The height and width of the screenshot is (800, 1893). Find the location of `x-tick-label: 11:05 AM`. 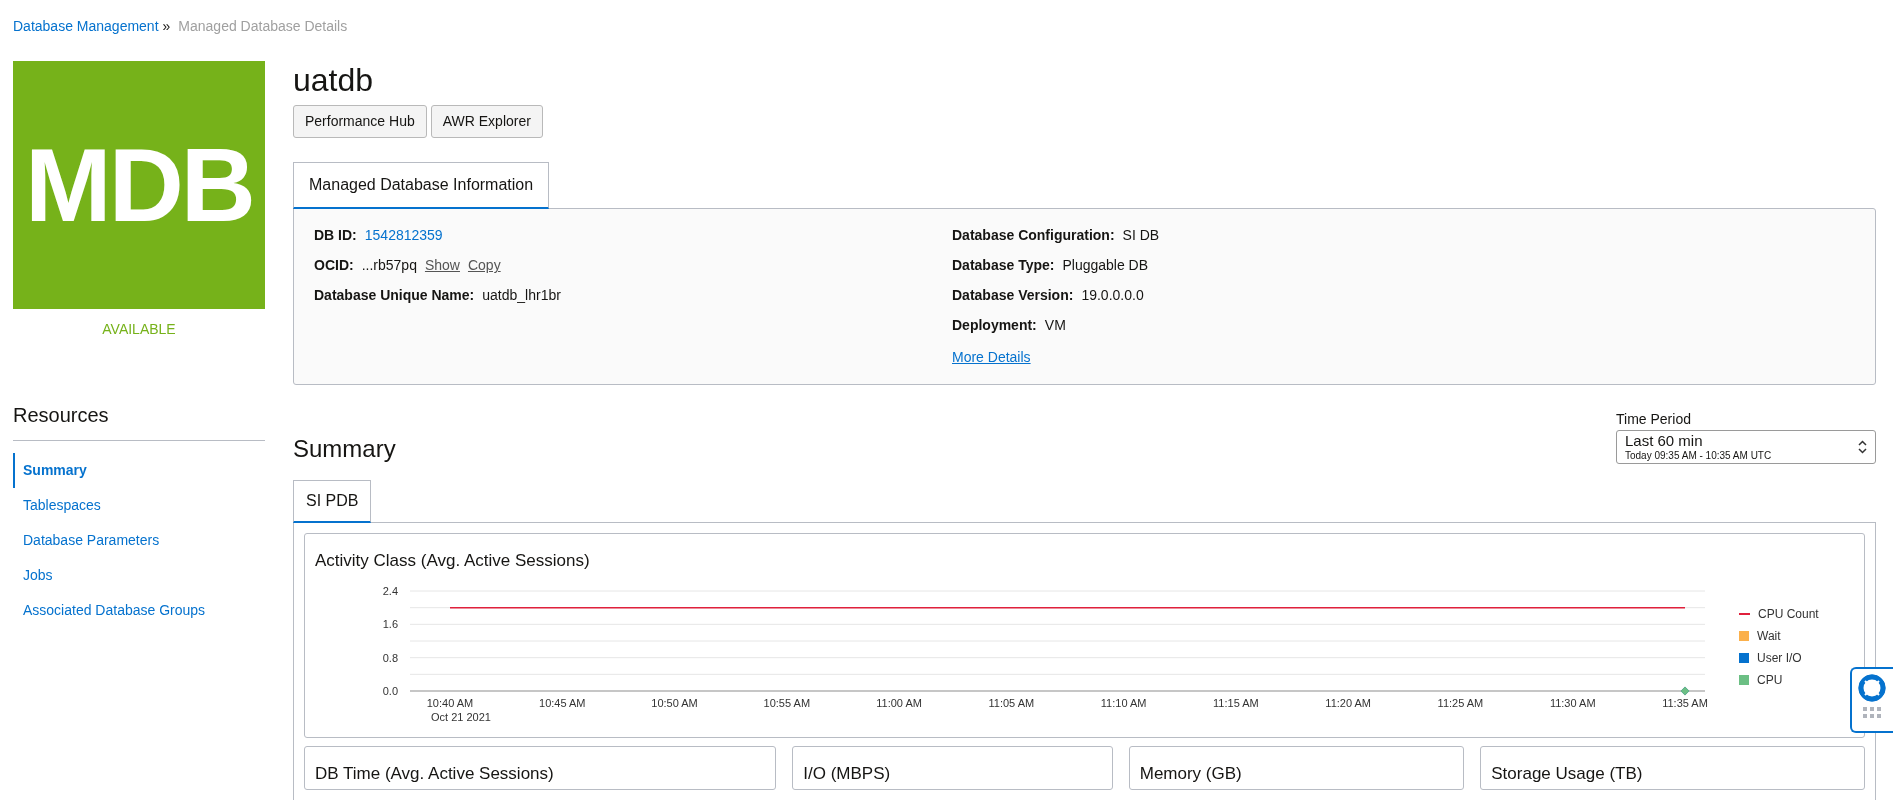

x-tick-label: 11:05 AM is located at coordinates (1011, 703).